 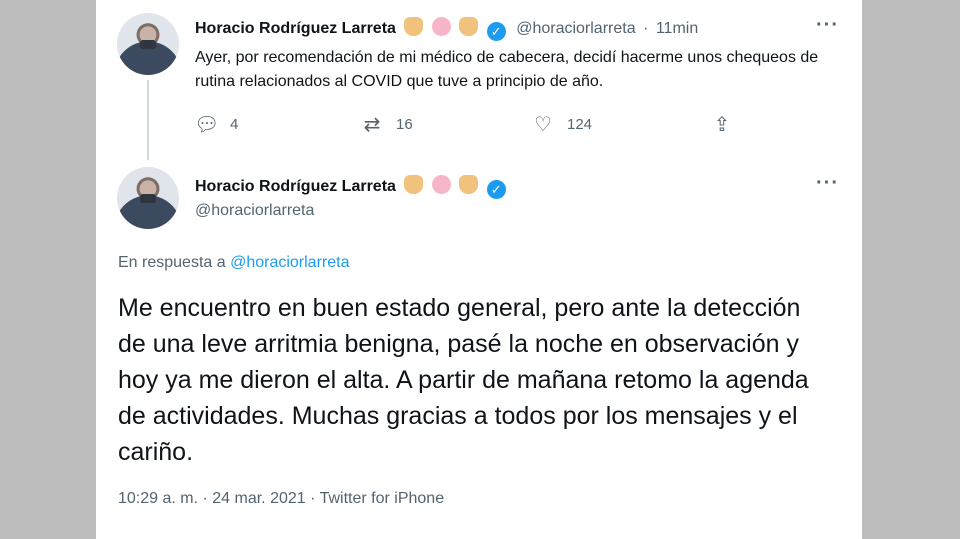 What do you see at coordinates (677, 28) in the screenshot?
I see `tweet-time: 11min` at bounding box center [677, 28].